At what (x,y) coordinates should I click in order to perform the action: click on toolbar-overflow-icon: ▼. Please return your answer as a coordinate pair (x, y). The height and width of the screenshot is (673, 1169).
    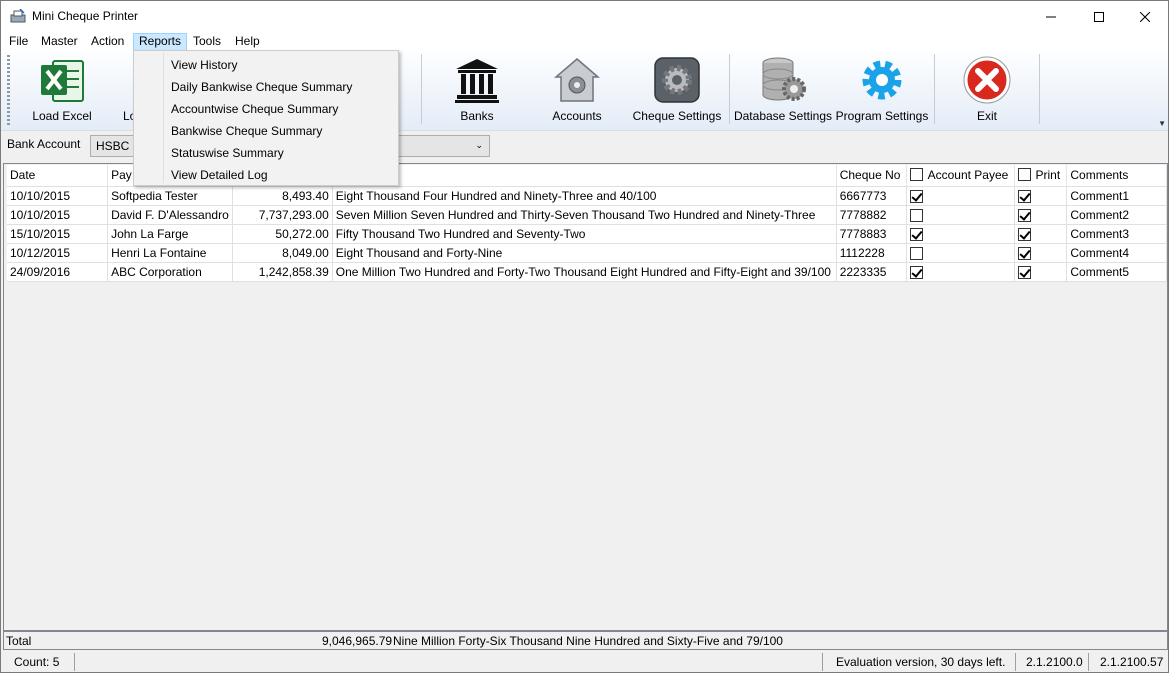
    Looking at the image, I should click on (1162, 123).